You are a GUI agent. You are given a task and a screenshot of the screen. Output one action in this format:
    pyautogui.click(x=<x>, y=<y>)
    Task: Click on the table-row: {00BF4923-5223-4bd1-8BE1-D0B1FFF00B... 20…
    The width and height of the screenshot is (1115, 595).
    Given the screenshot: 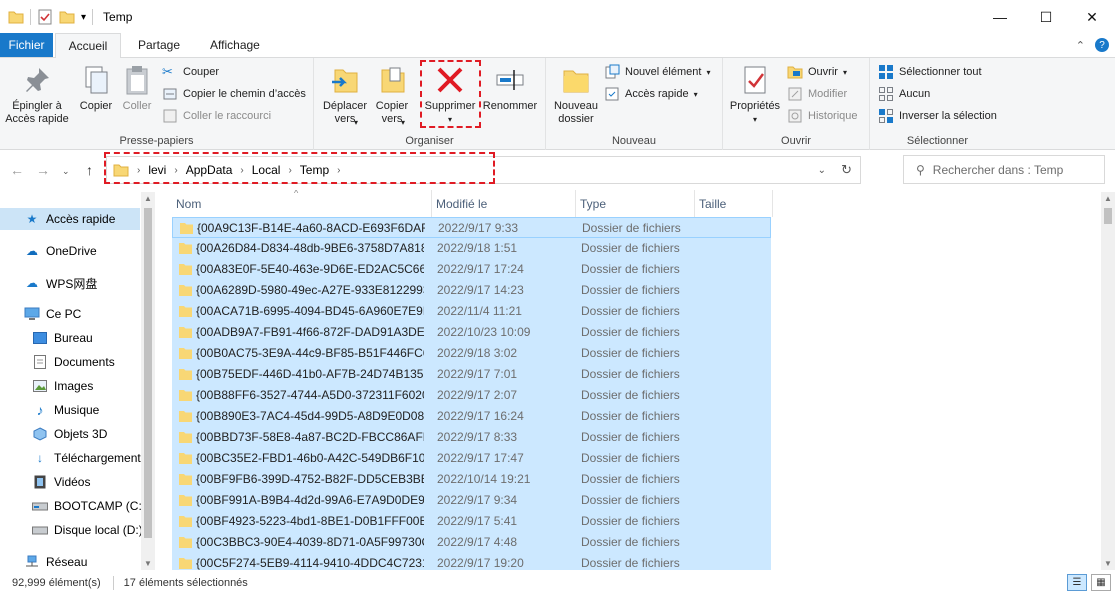 What is the action you would take?
    pyautogui.click(x=471, y=521)
    